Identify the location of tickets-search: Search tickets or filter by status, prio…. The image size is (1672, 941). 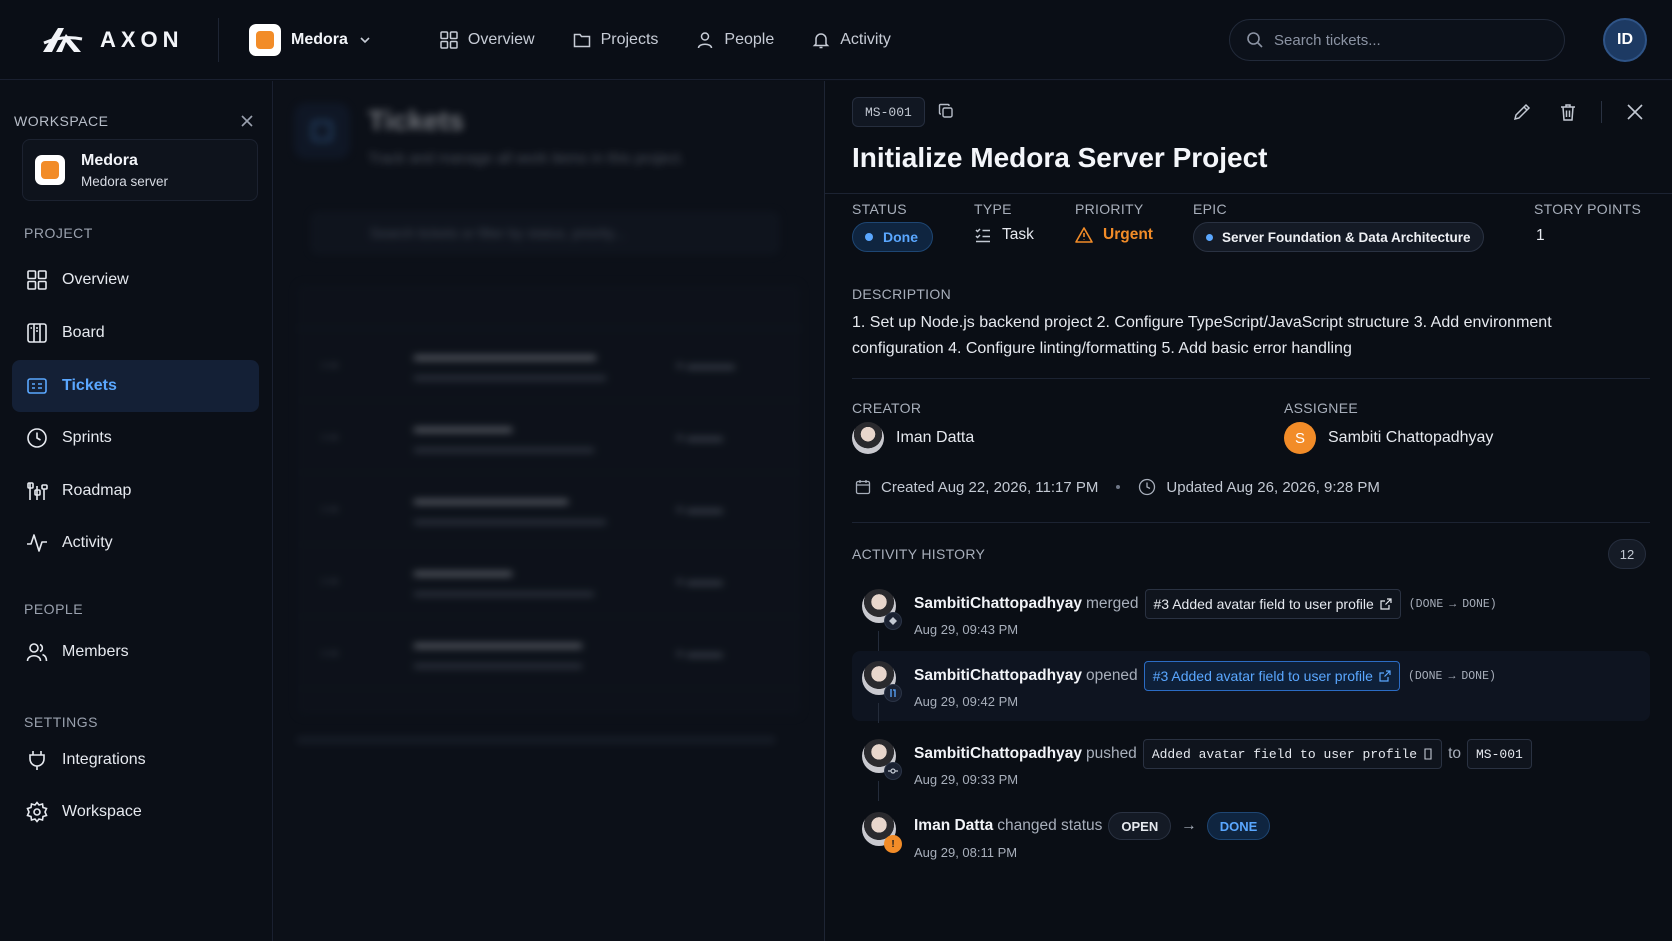
(545, 233).